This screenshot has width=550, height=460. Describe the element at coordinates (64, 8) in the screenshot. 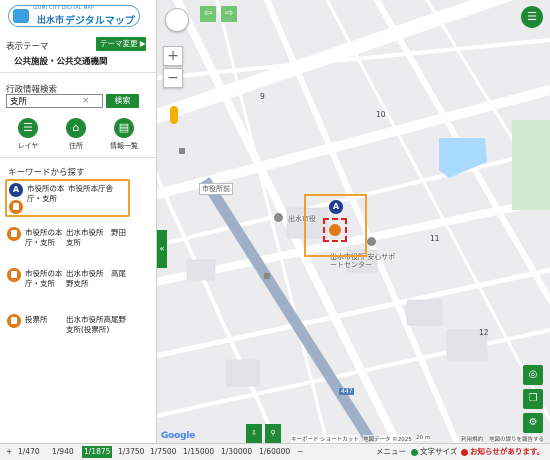

I see `logo-small-text: IZUMI CITY DIGITAL MAP` at that location.